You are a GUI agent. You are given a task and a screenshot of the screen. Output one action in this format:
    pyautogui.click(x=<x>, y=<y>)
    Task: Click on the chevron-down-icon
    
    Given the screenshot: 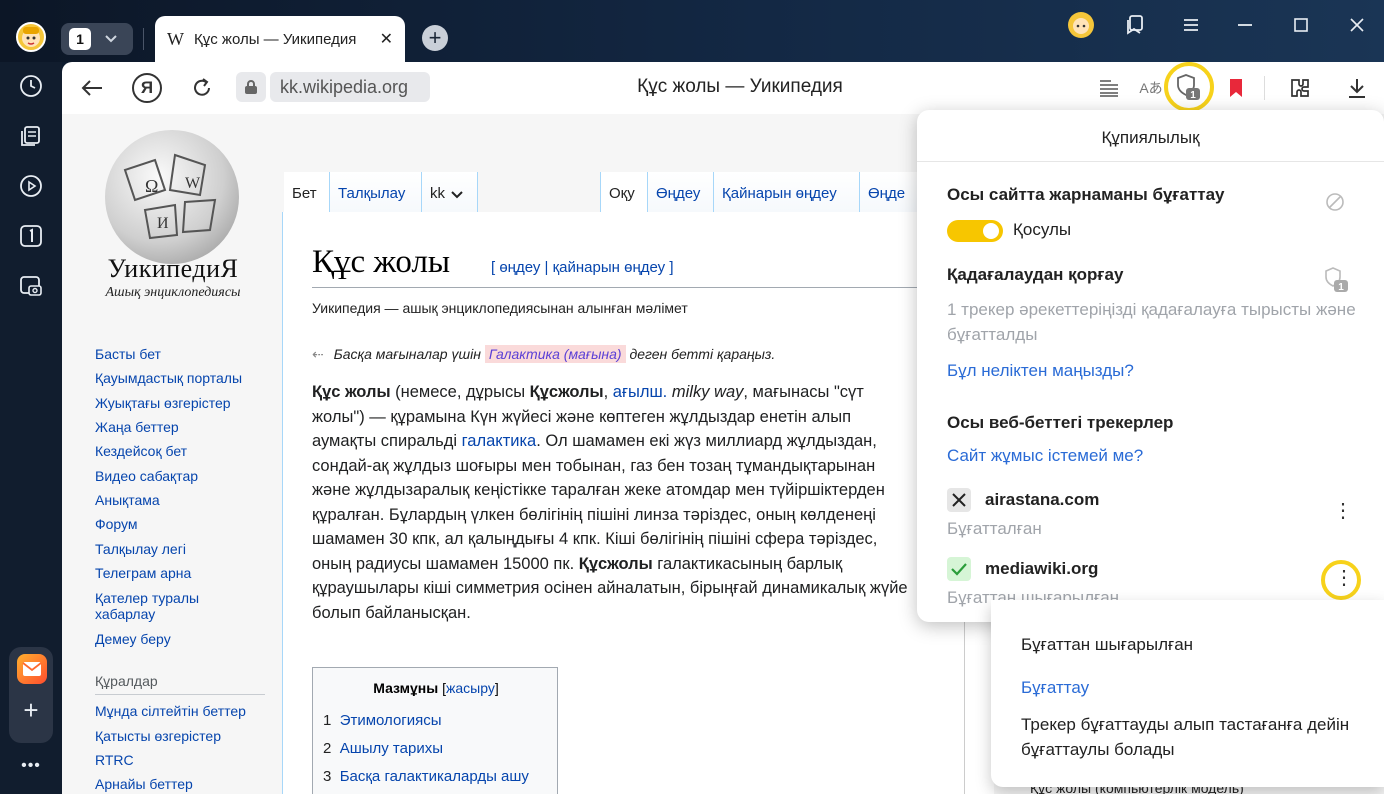 What is the action you would take?
    pyautogui.click(x=111, y=39)
    